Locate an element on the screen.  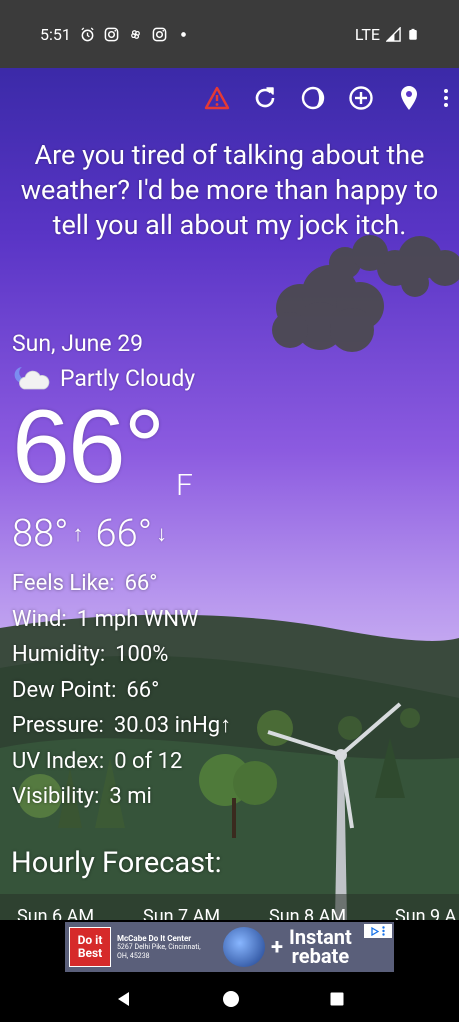
detail-row-feels-like: Feels Like: 66° is located at coordinates (121, 584).